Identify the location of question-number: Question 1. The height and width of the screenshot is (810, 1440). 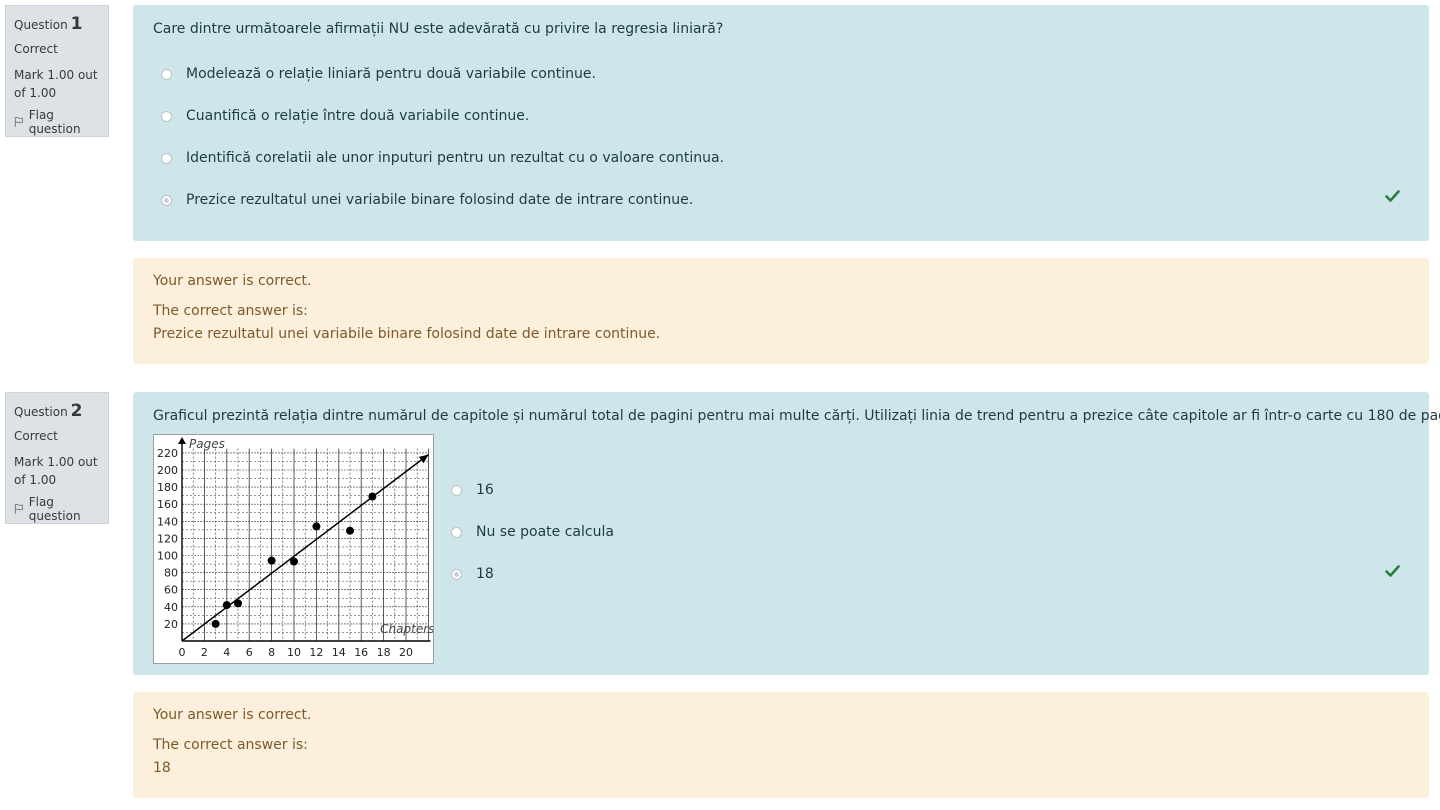
(57, 24).